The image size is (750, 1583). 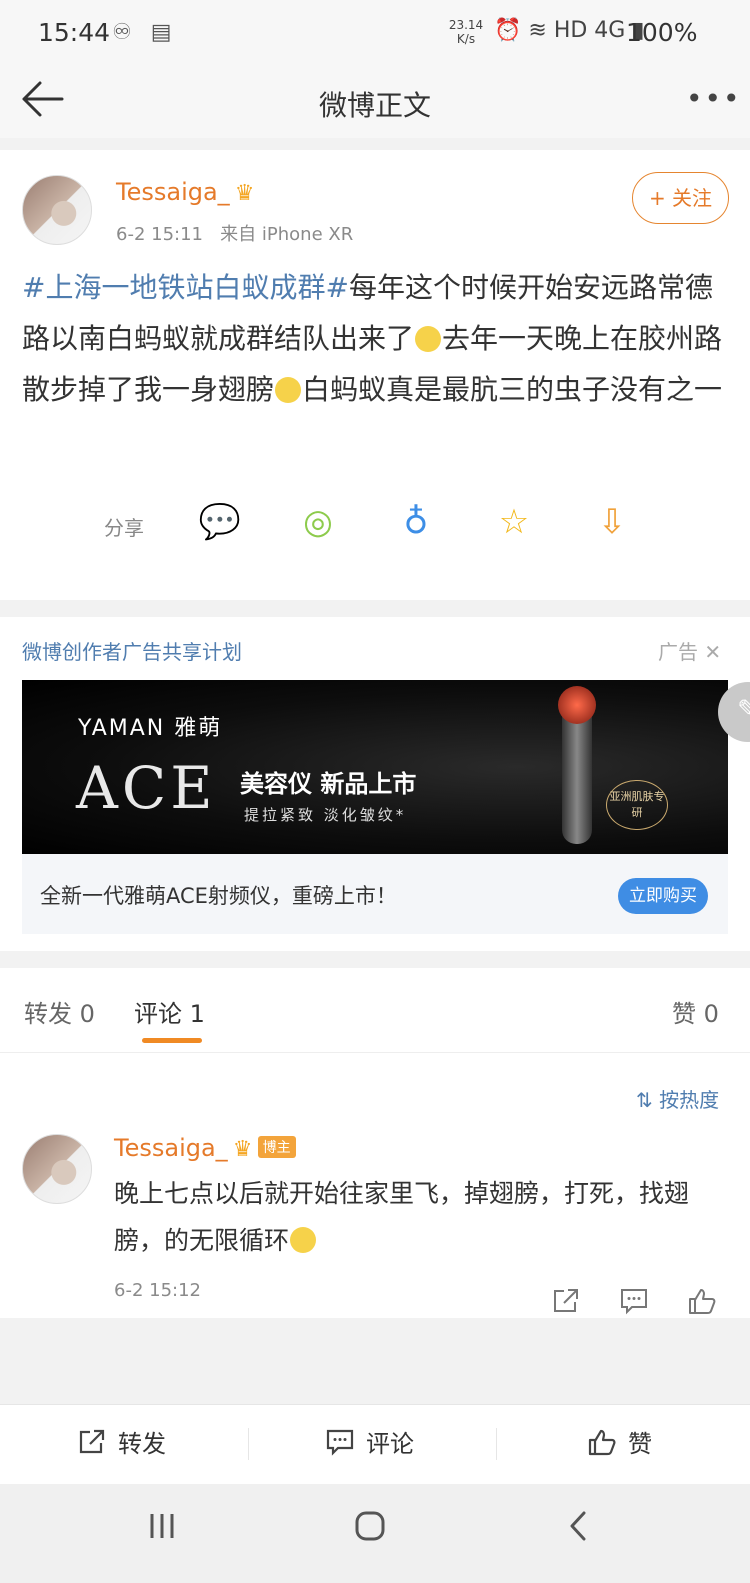 What do you see at coordinates (637, 805) in the screenshot?
I see `ad-badge: 亚洲肌肤专研` at bounding box center [637, 805].